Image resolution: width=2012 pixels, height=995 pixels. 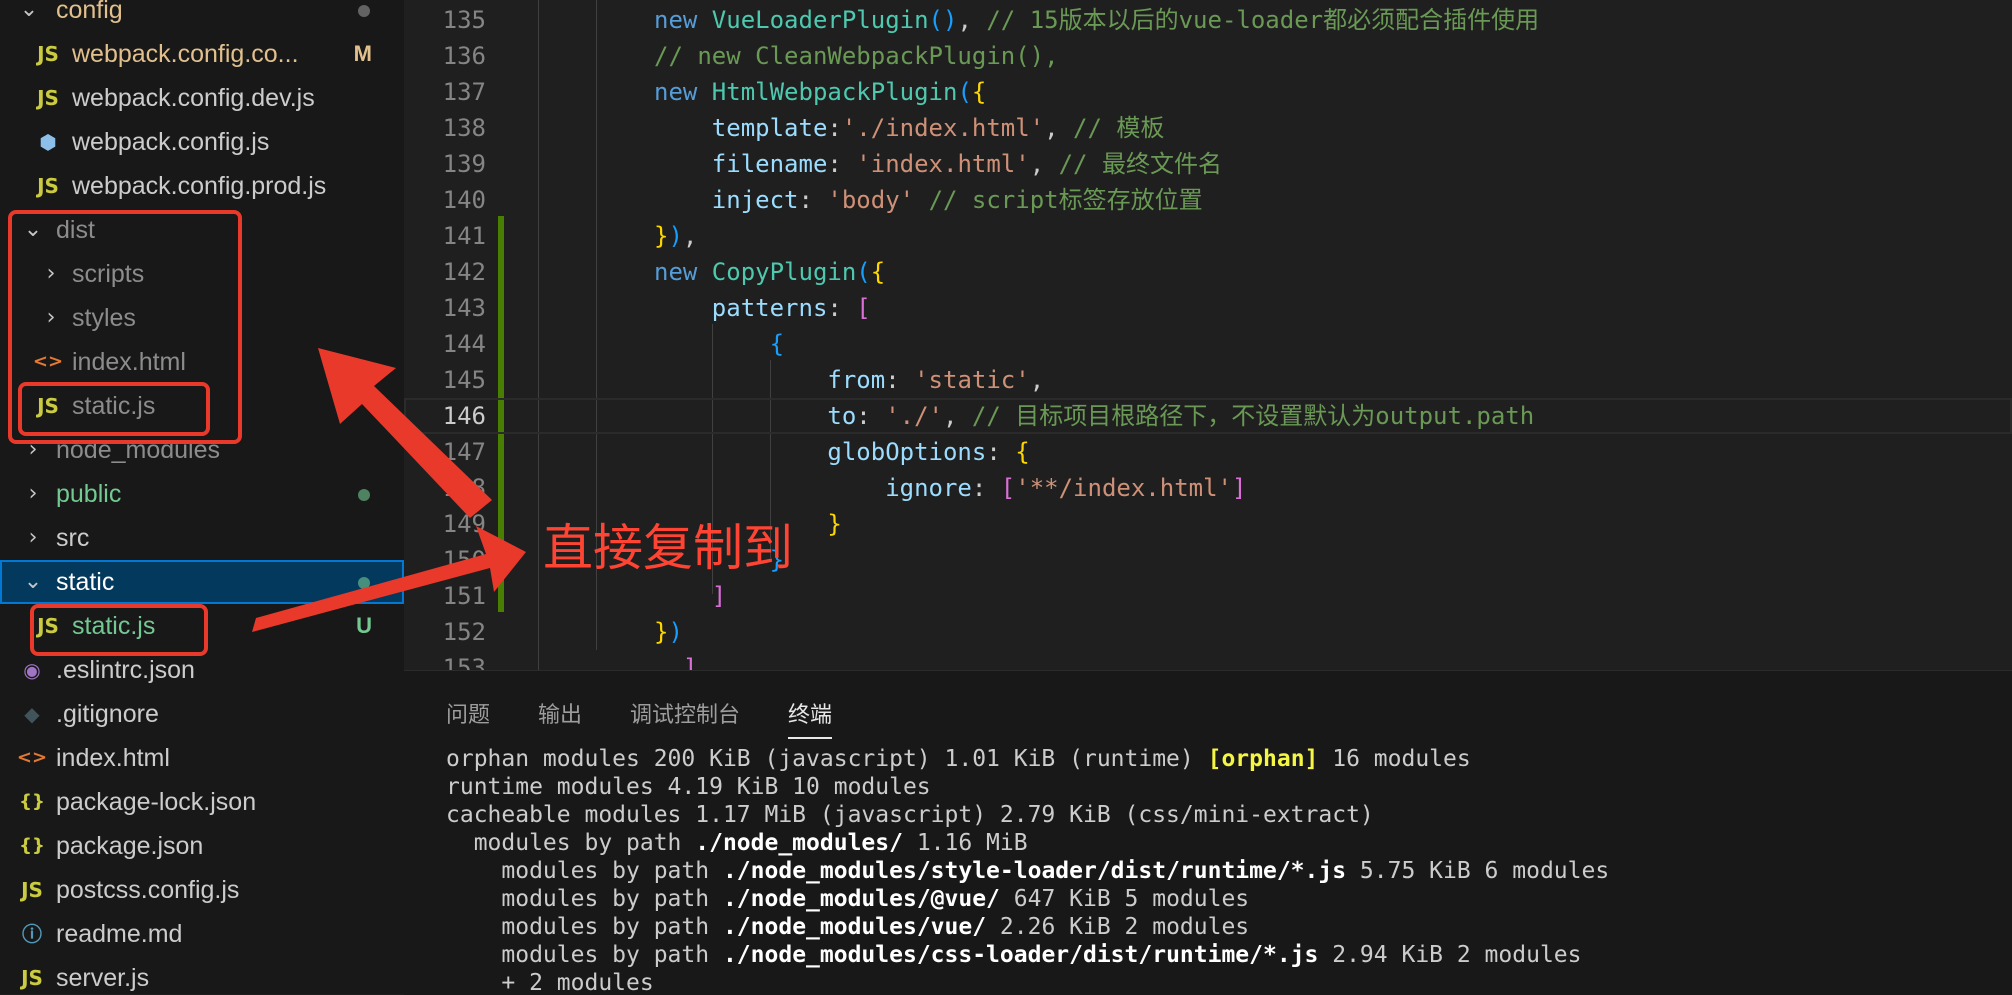 What do you see at coordinates (1140, 164) in the screenshot?
I see `code-token: // 最终文件名` at bounding box center [1140, 164].